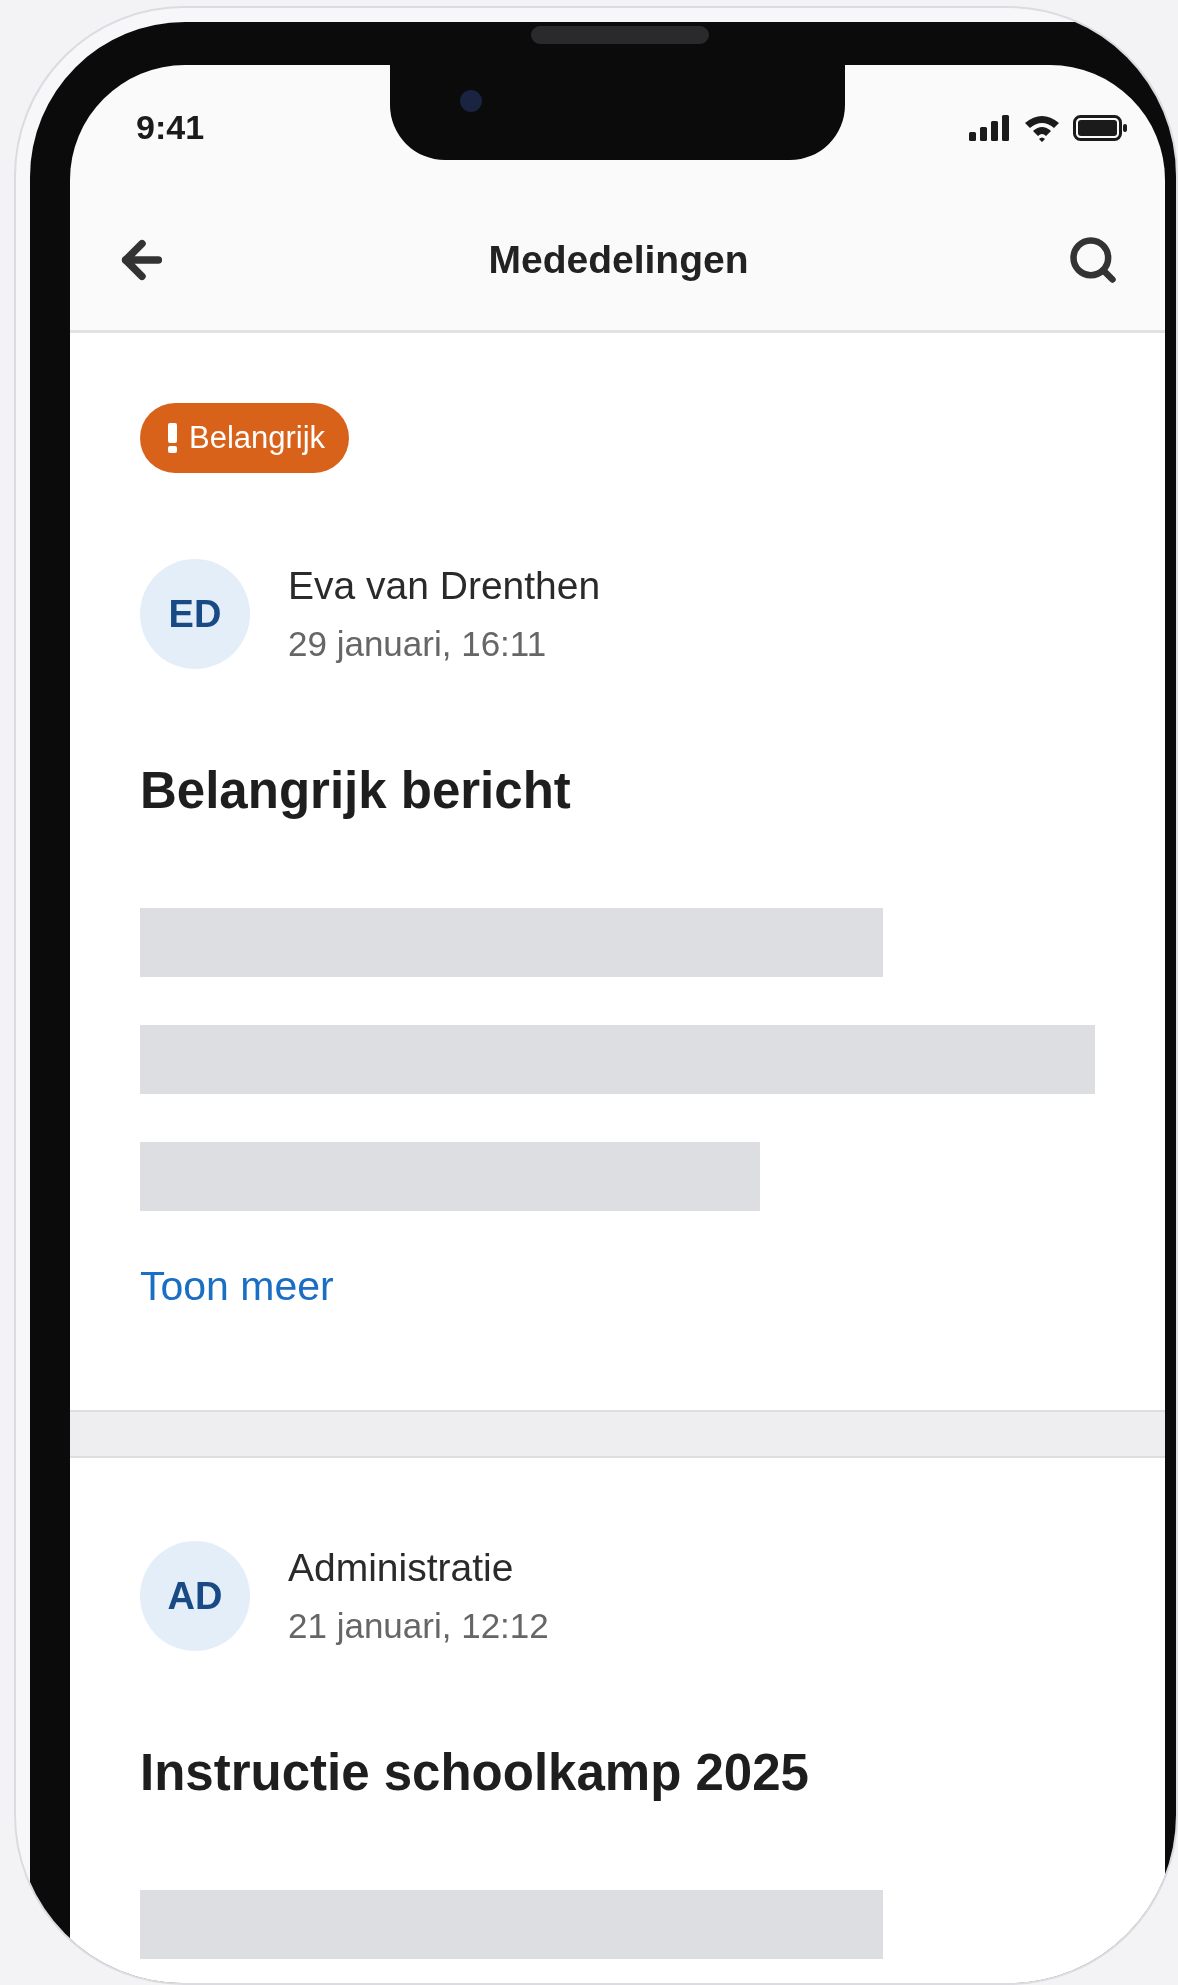 The width and height of the screenshot is (1178, 1985). What do you see at coordinates (355, 790) in the screenshot?
I see `announcement-title: Belangrijk bericht` at bounding box center [355, 790].